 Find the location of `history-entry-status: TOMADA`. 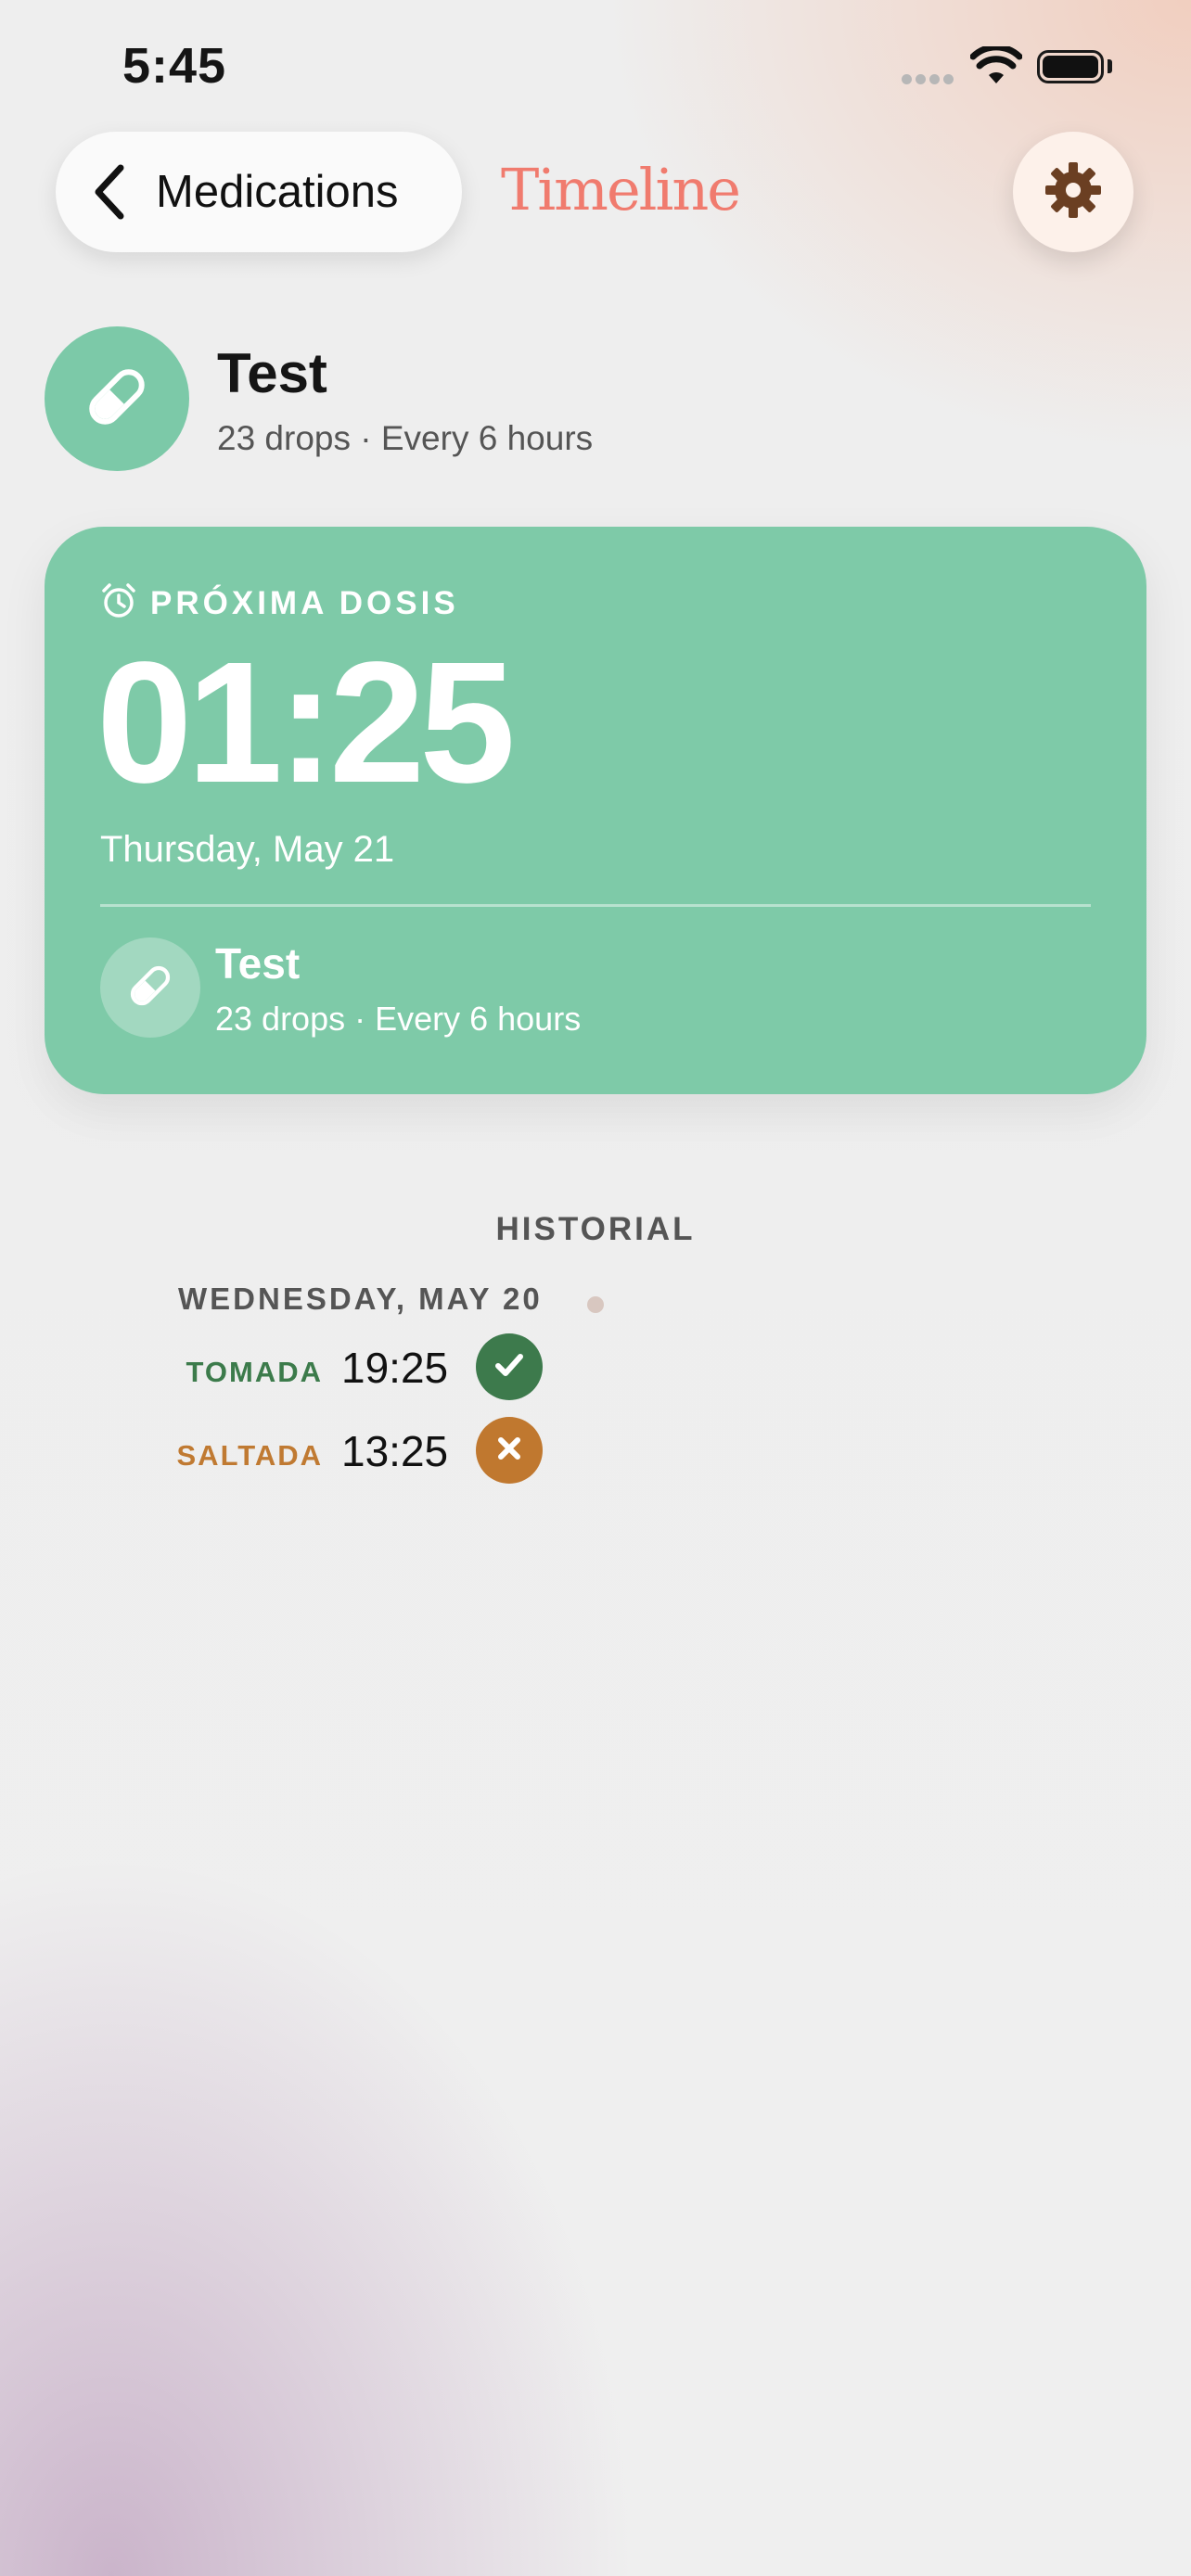

history-entry-status: TOMADA is located at coordinates (254, 1372).